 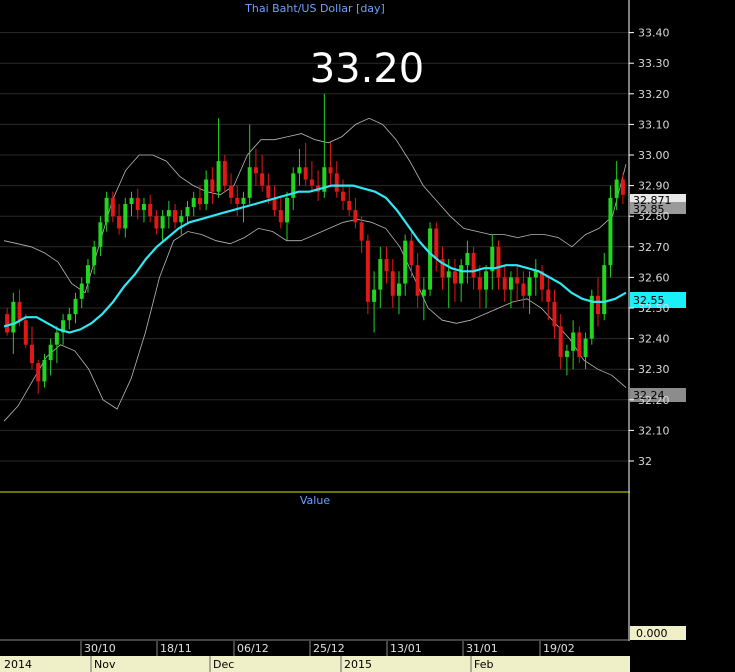 What do you see at coordinates (649, 300) in the screenshot?
I see `moving-average-tag: 32.55` at bounding box center [649, 300].